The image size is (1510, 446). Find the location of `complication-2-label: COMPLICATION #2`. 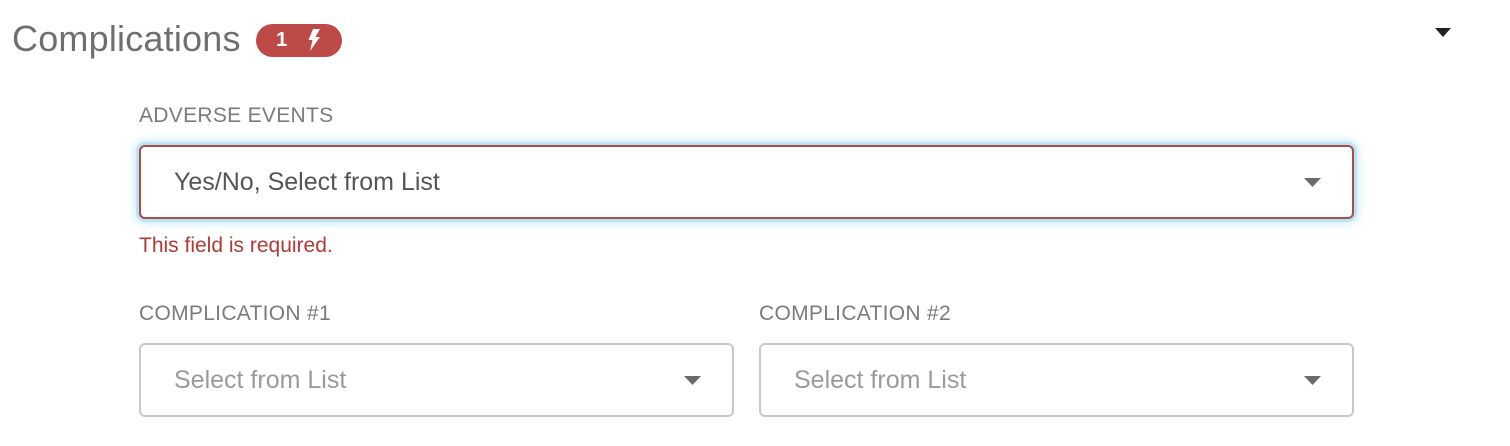

complication-2-label: COMPLICATION #2 is located at coordinates (855, 313).